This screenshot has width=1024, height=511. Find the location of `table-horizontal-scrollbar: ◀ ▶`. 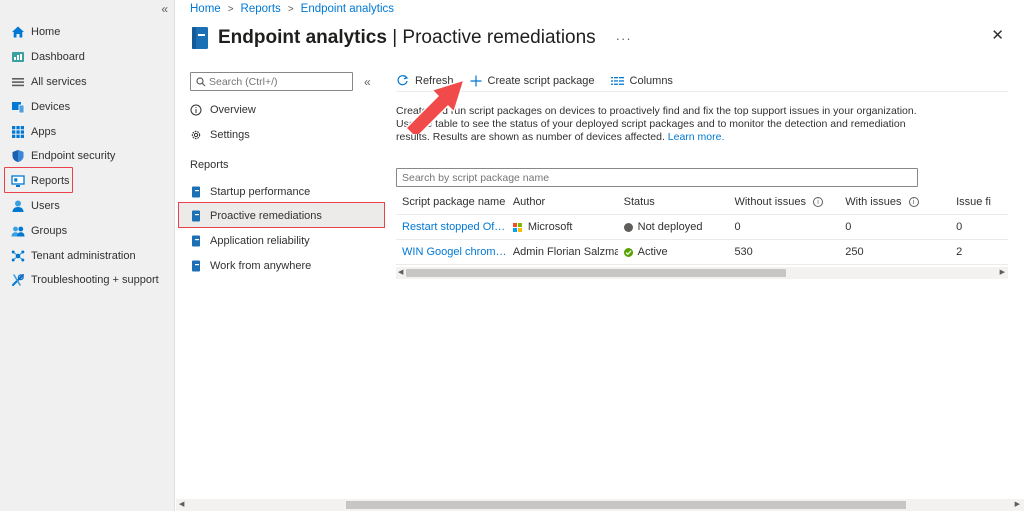

table-horizontal-scrollbar: ◀ ▶ is located at coordinates (702, 273).